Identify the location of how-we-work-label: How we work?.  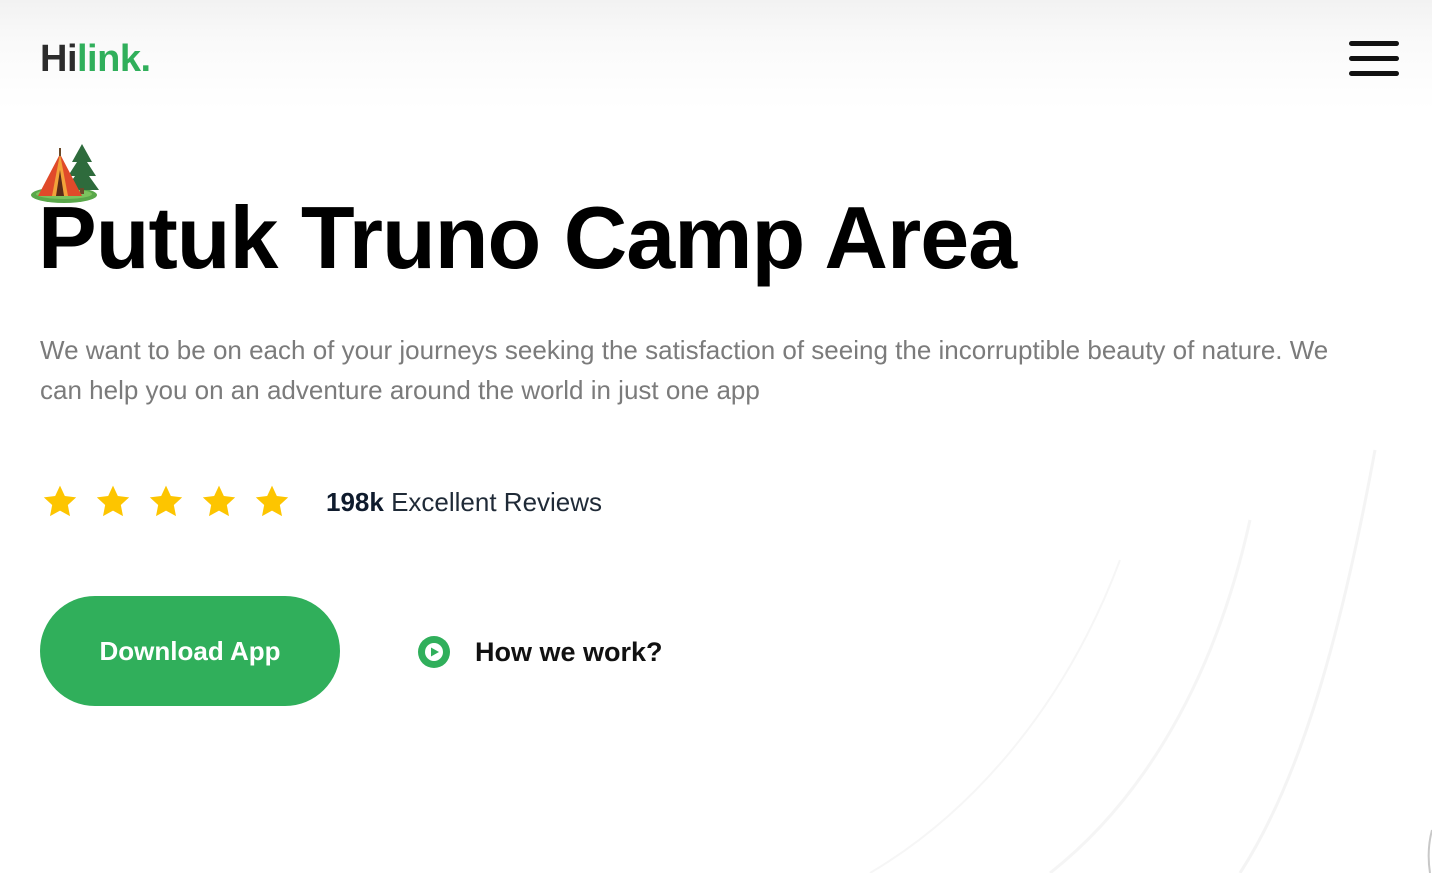
(569, 652).